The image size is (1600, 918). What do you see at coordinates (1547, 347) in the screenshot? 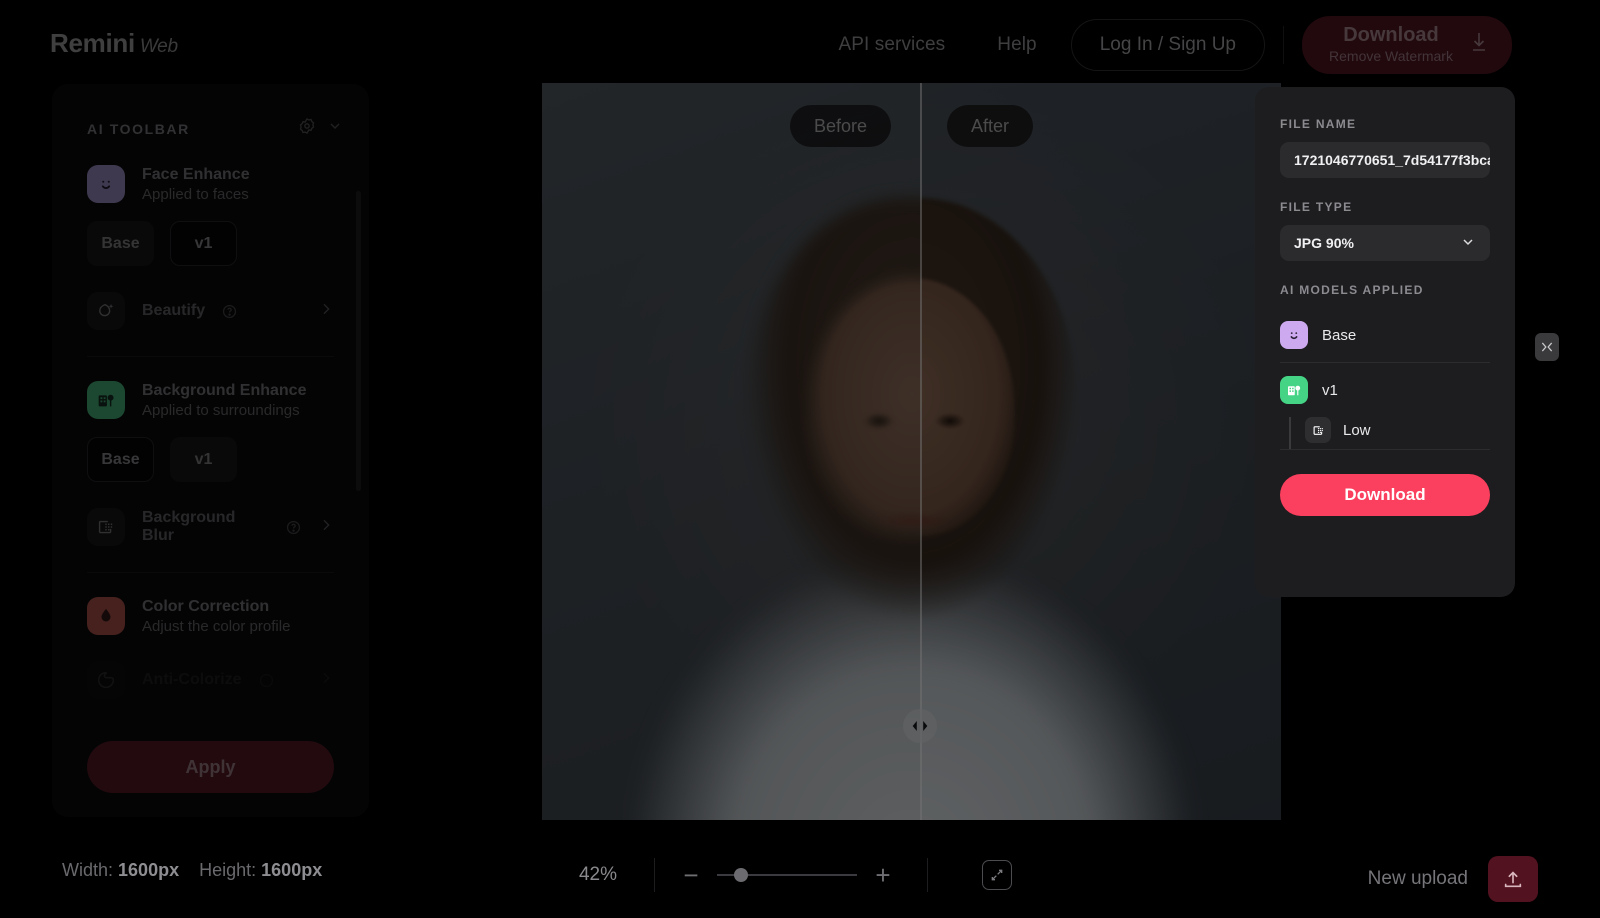
I see `collapse-panel-icon` at bounding box center [1547, 347].